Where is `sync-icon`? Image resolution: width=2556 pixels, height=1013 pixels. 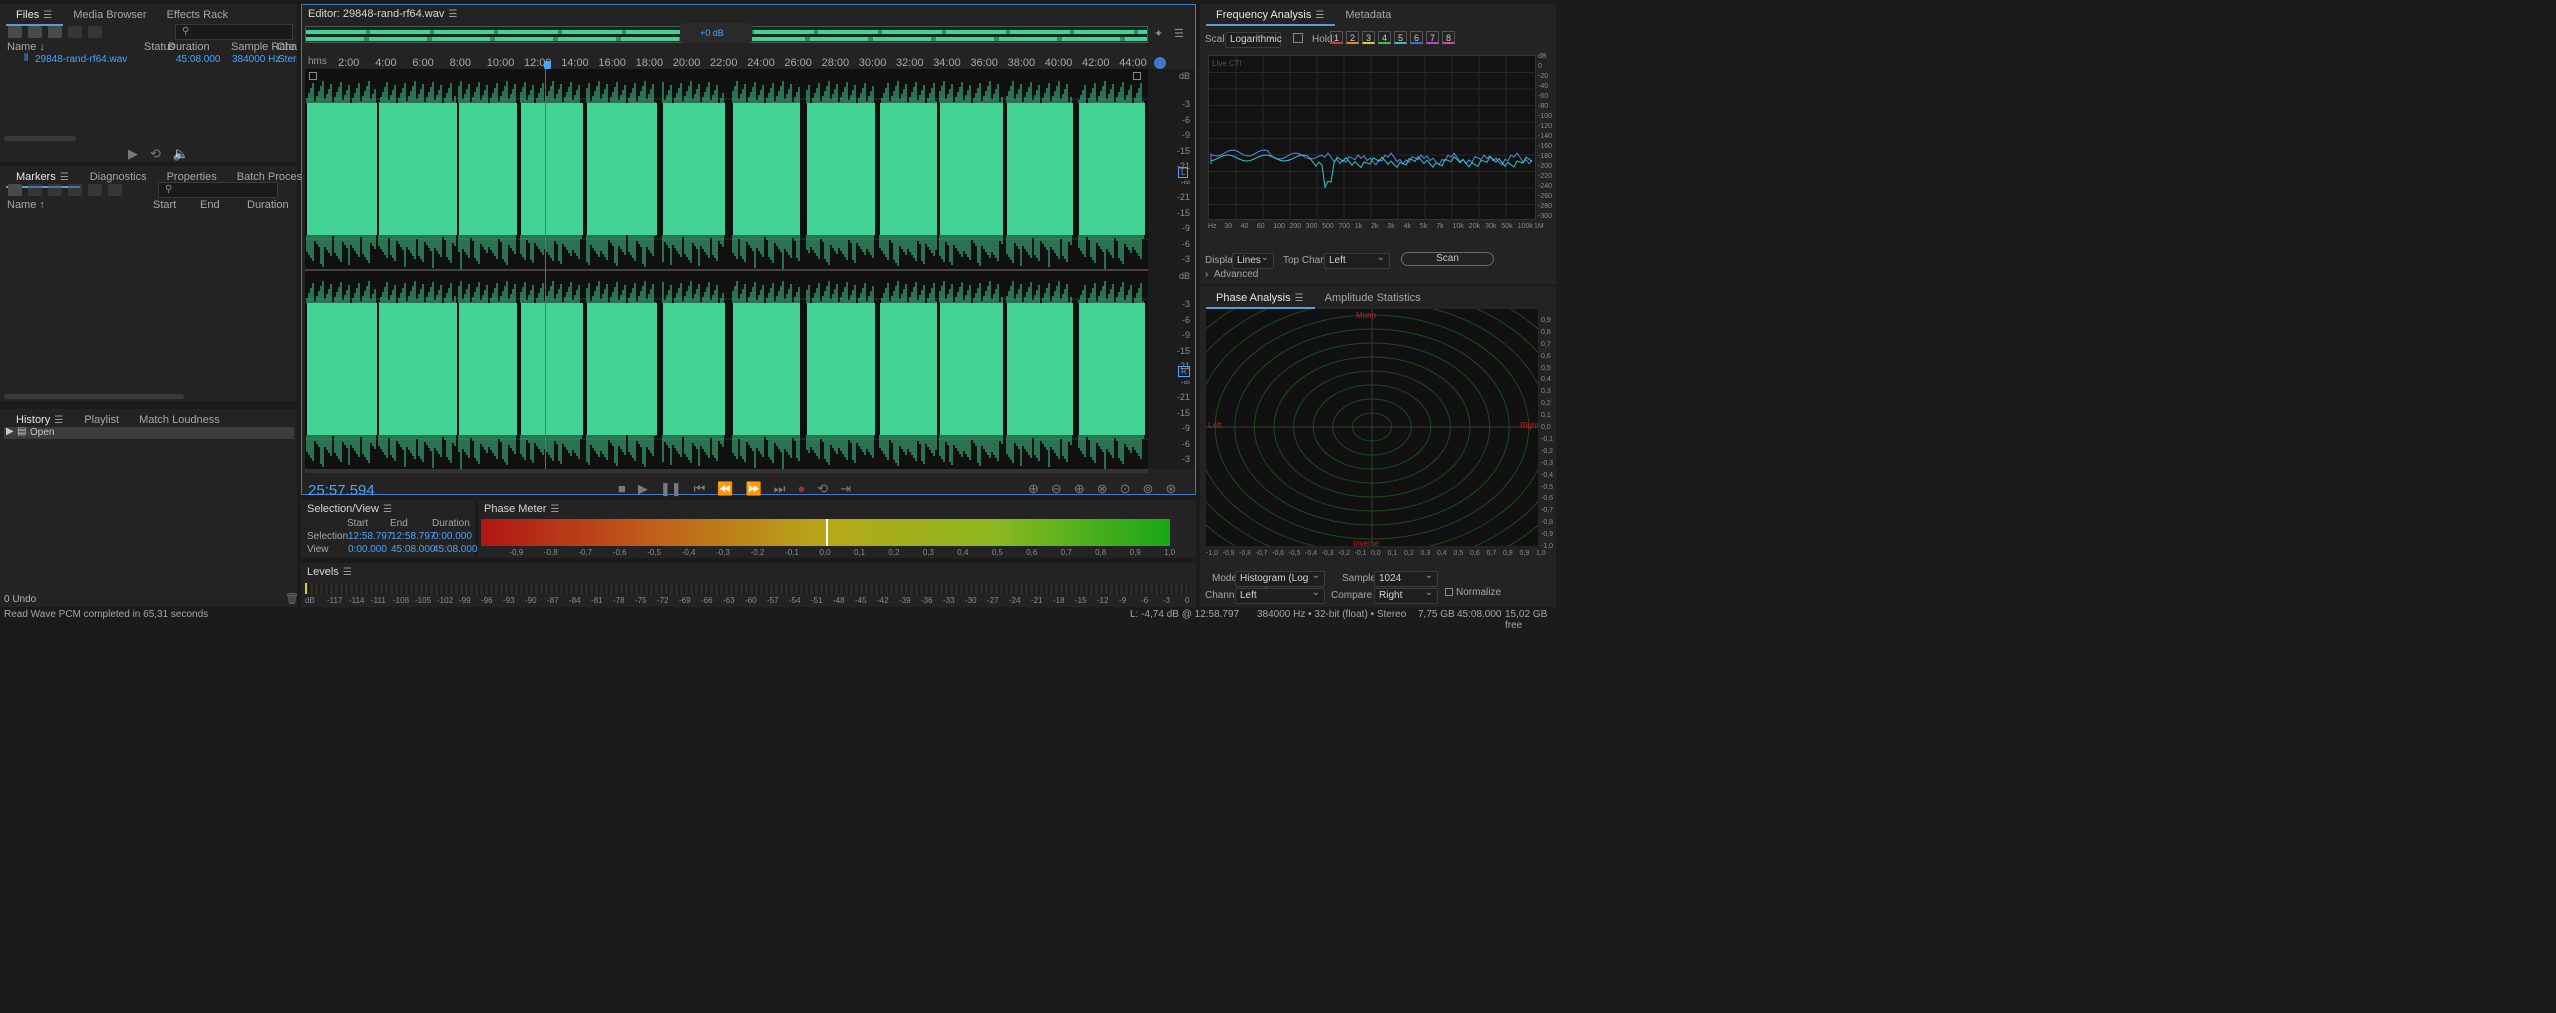
sync-icon is located at coordinates (1160, 63).